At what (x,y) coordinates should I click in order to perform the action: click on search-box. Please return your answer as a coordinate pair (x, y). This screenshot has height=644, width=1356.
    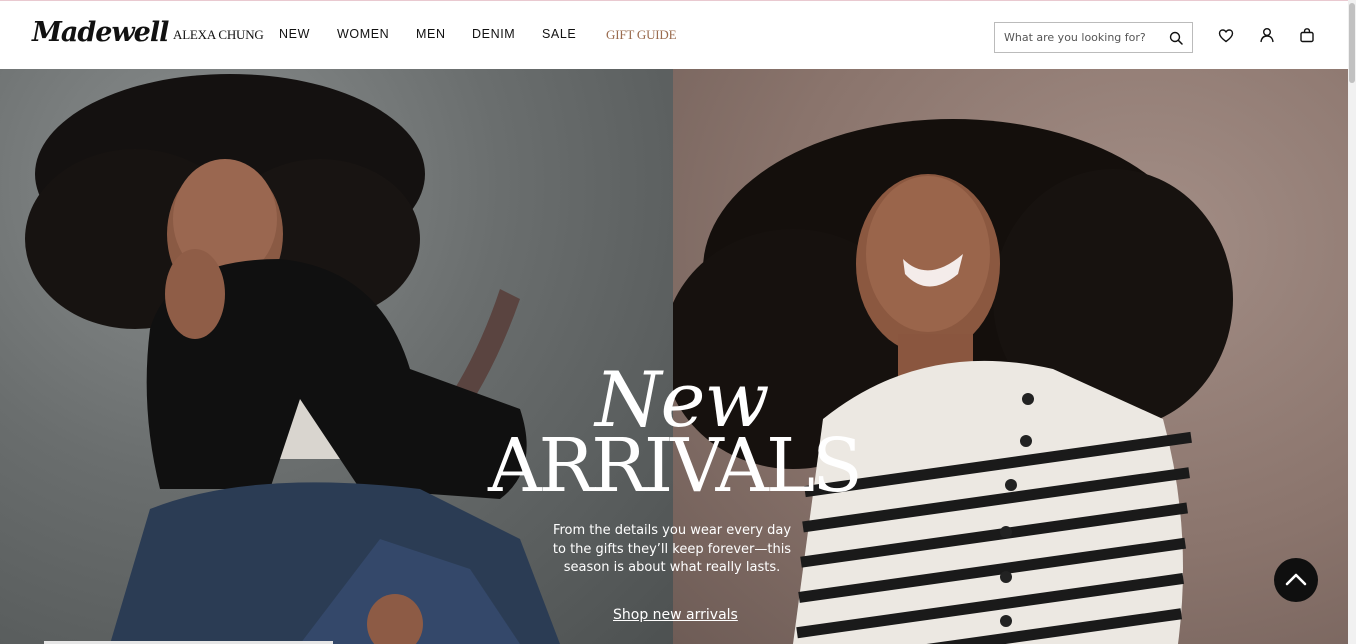
    Looking at the image, I should click on (1093, 37).